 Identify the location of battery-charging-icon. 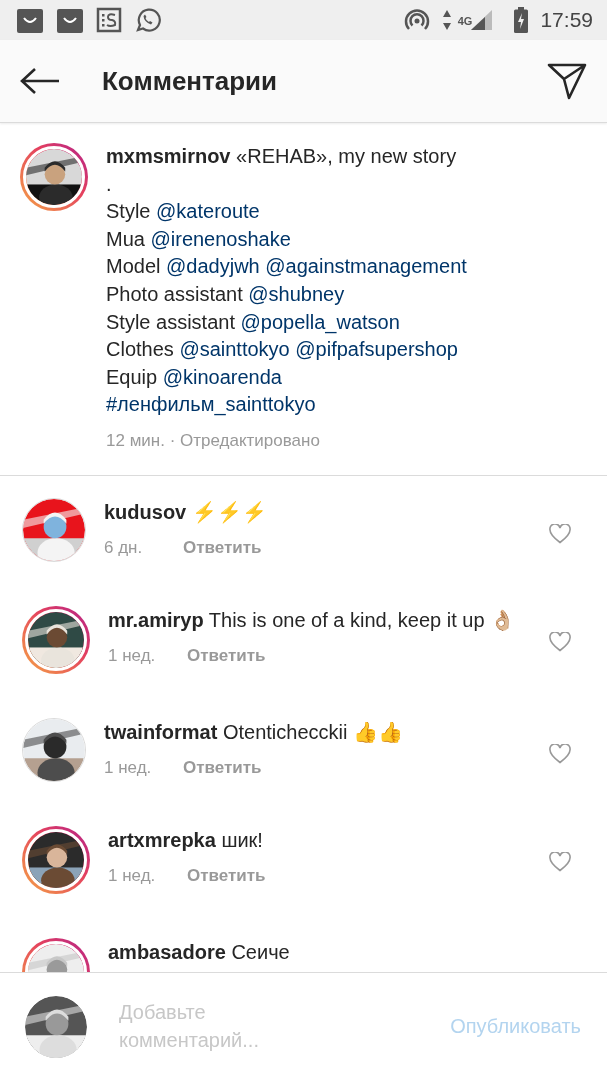
(521, 20).